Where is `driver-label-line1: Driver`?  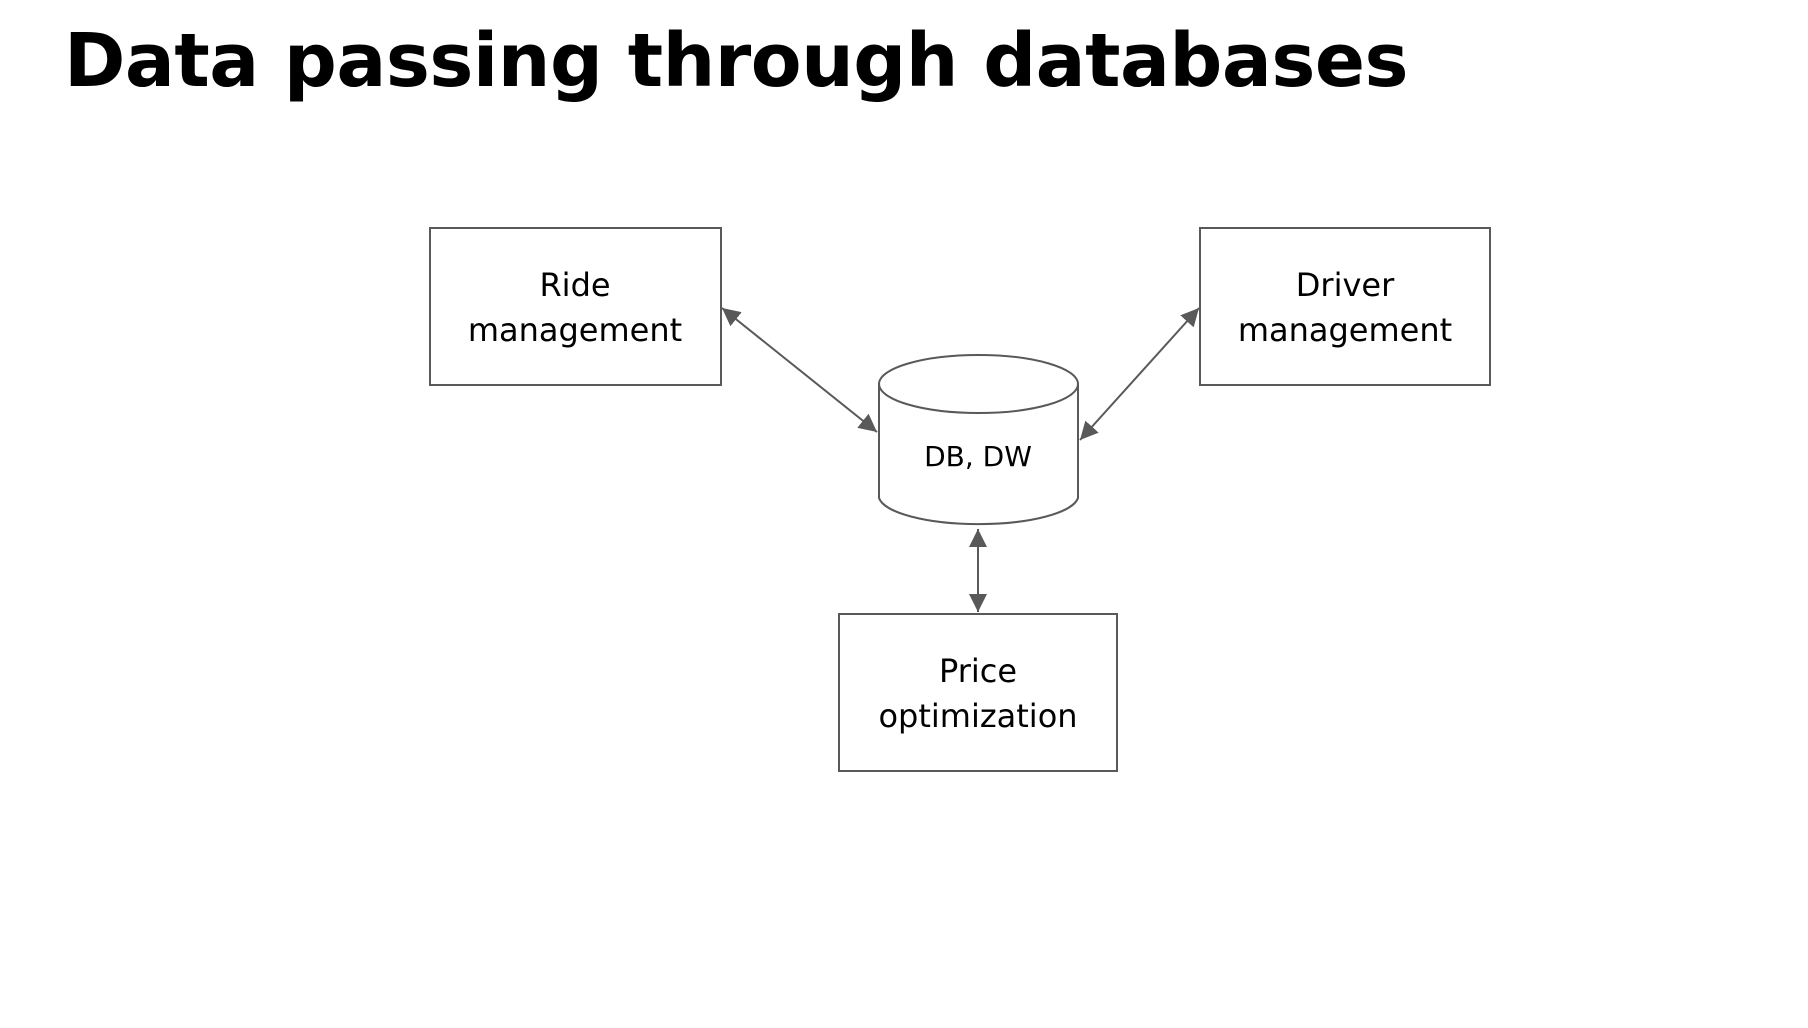
driver-label-line1: Driver is located at coordinates (1345, 285).